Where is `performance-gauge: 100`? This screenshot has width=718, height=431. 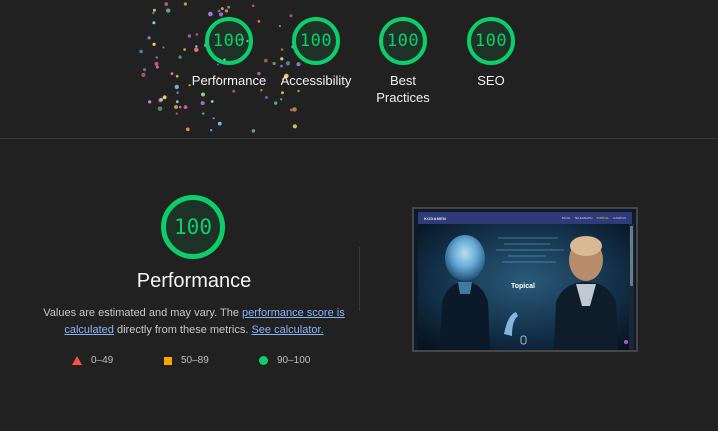
performance-gauge: 100 is located at coordinates (193, 227).